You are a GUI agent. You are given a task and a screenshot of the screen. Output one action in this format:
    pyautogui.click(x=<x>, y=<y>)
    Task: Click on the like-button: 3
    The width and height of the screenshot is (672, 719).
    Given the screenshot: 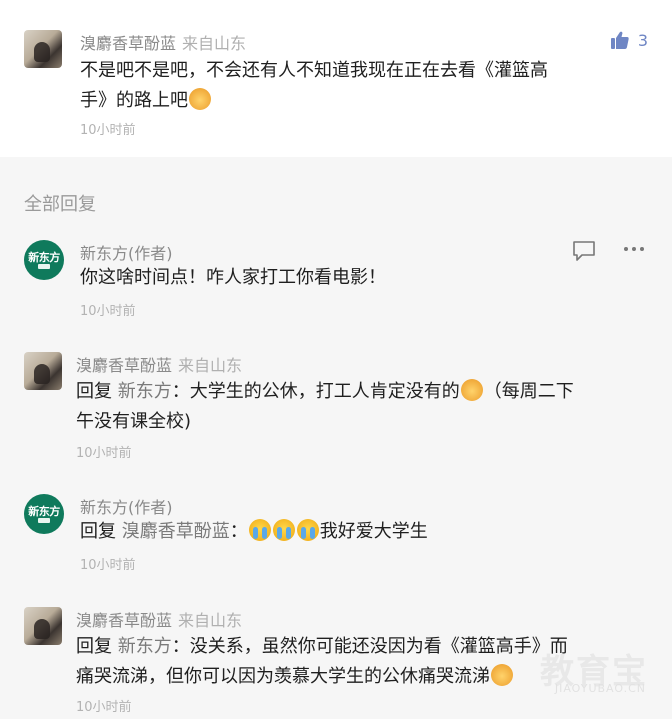 What is the action you would take?
    pyautogui.click(x=629, y=40)
    